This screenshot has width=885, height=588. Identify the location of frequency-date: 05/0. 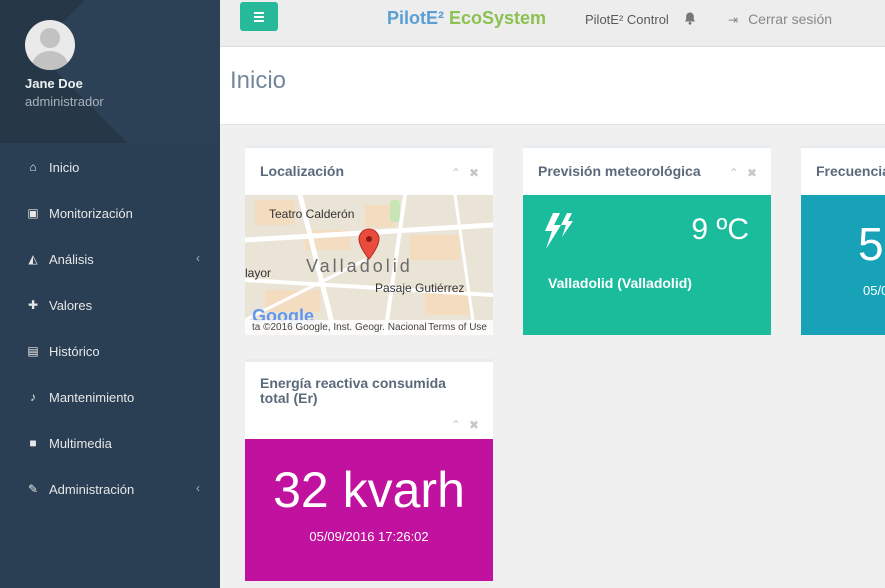
(874, 290).